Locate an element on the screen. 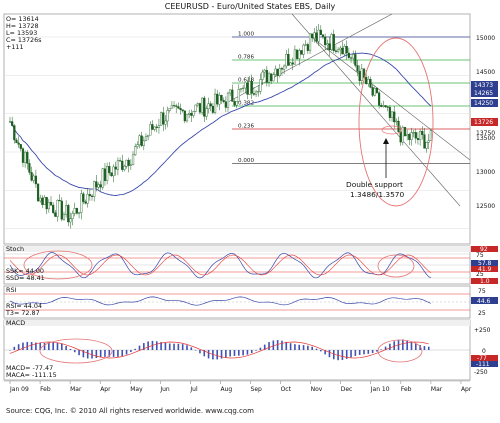 The width and height of the screenshot is (500, 423). time-tick-label: Jan 10 is located at coordinates (380, 389).